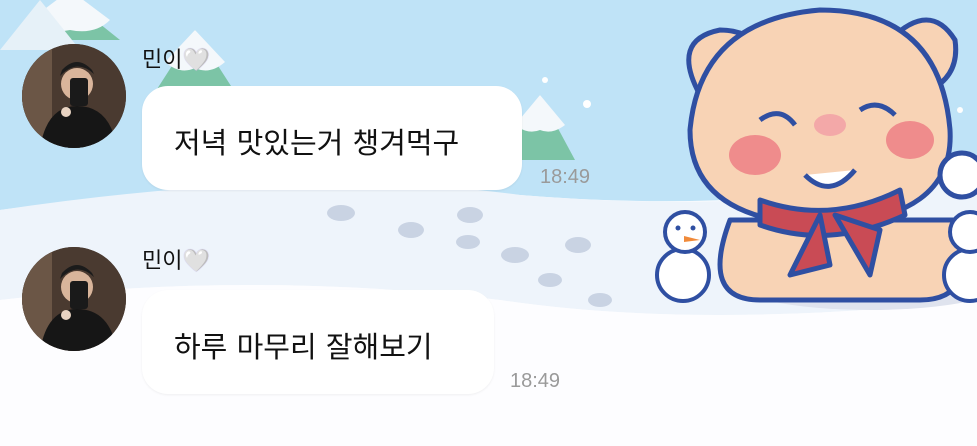 The height and width of the screenshot is (446, 977). Describe the element at coordinates (683, 256) in the screenshot. I see `snowman-left` at that location.